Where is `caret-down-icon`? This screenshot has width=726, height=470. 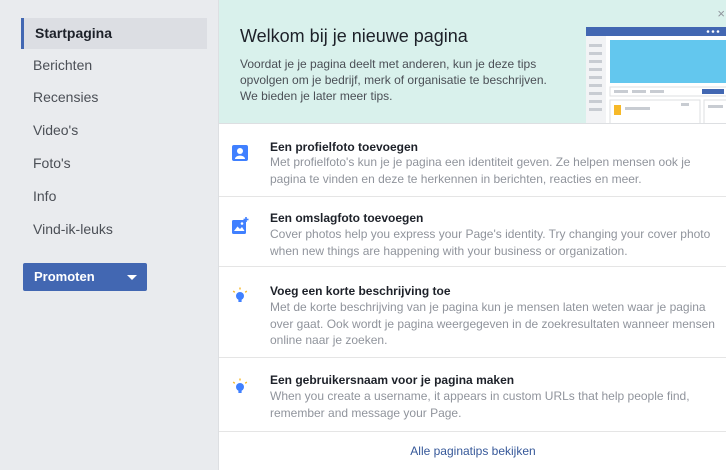
caret-down-icon is located at coordinates (132, 277).